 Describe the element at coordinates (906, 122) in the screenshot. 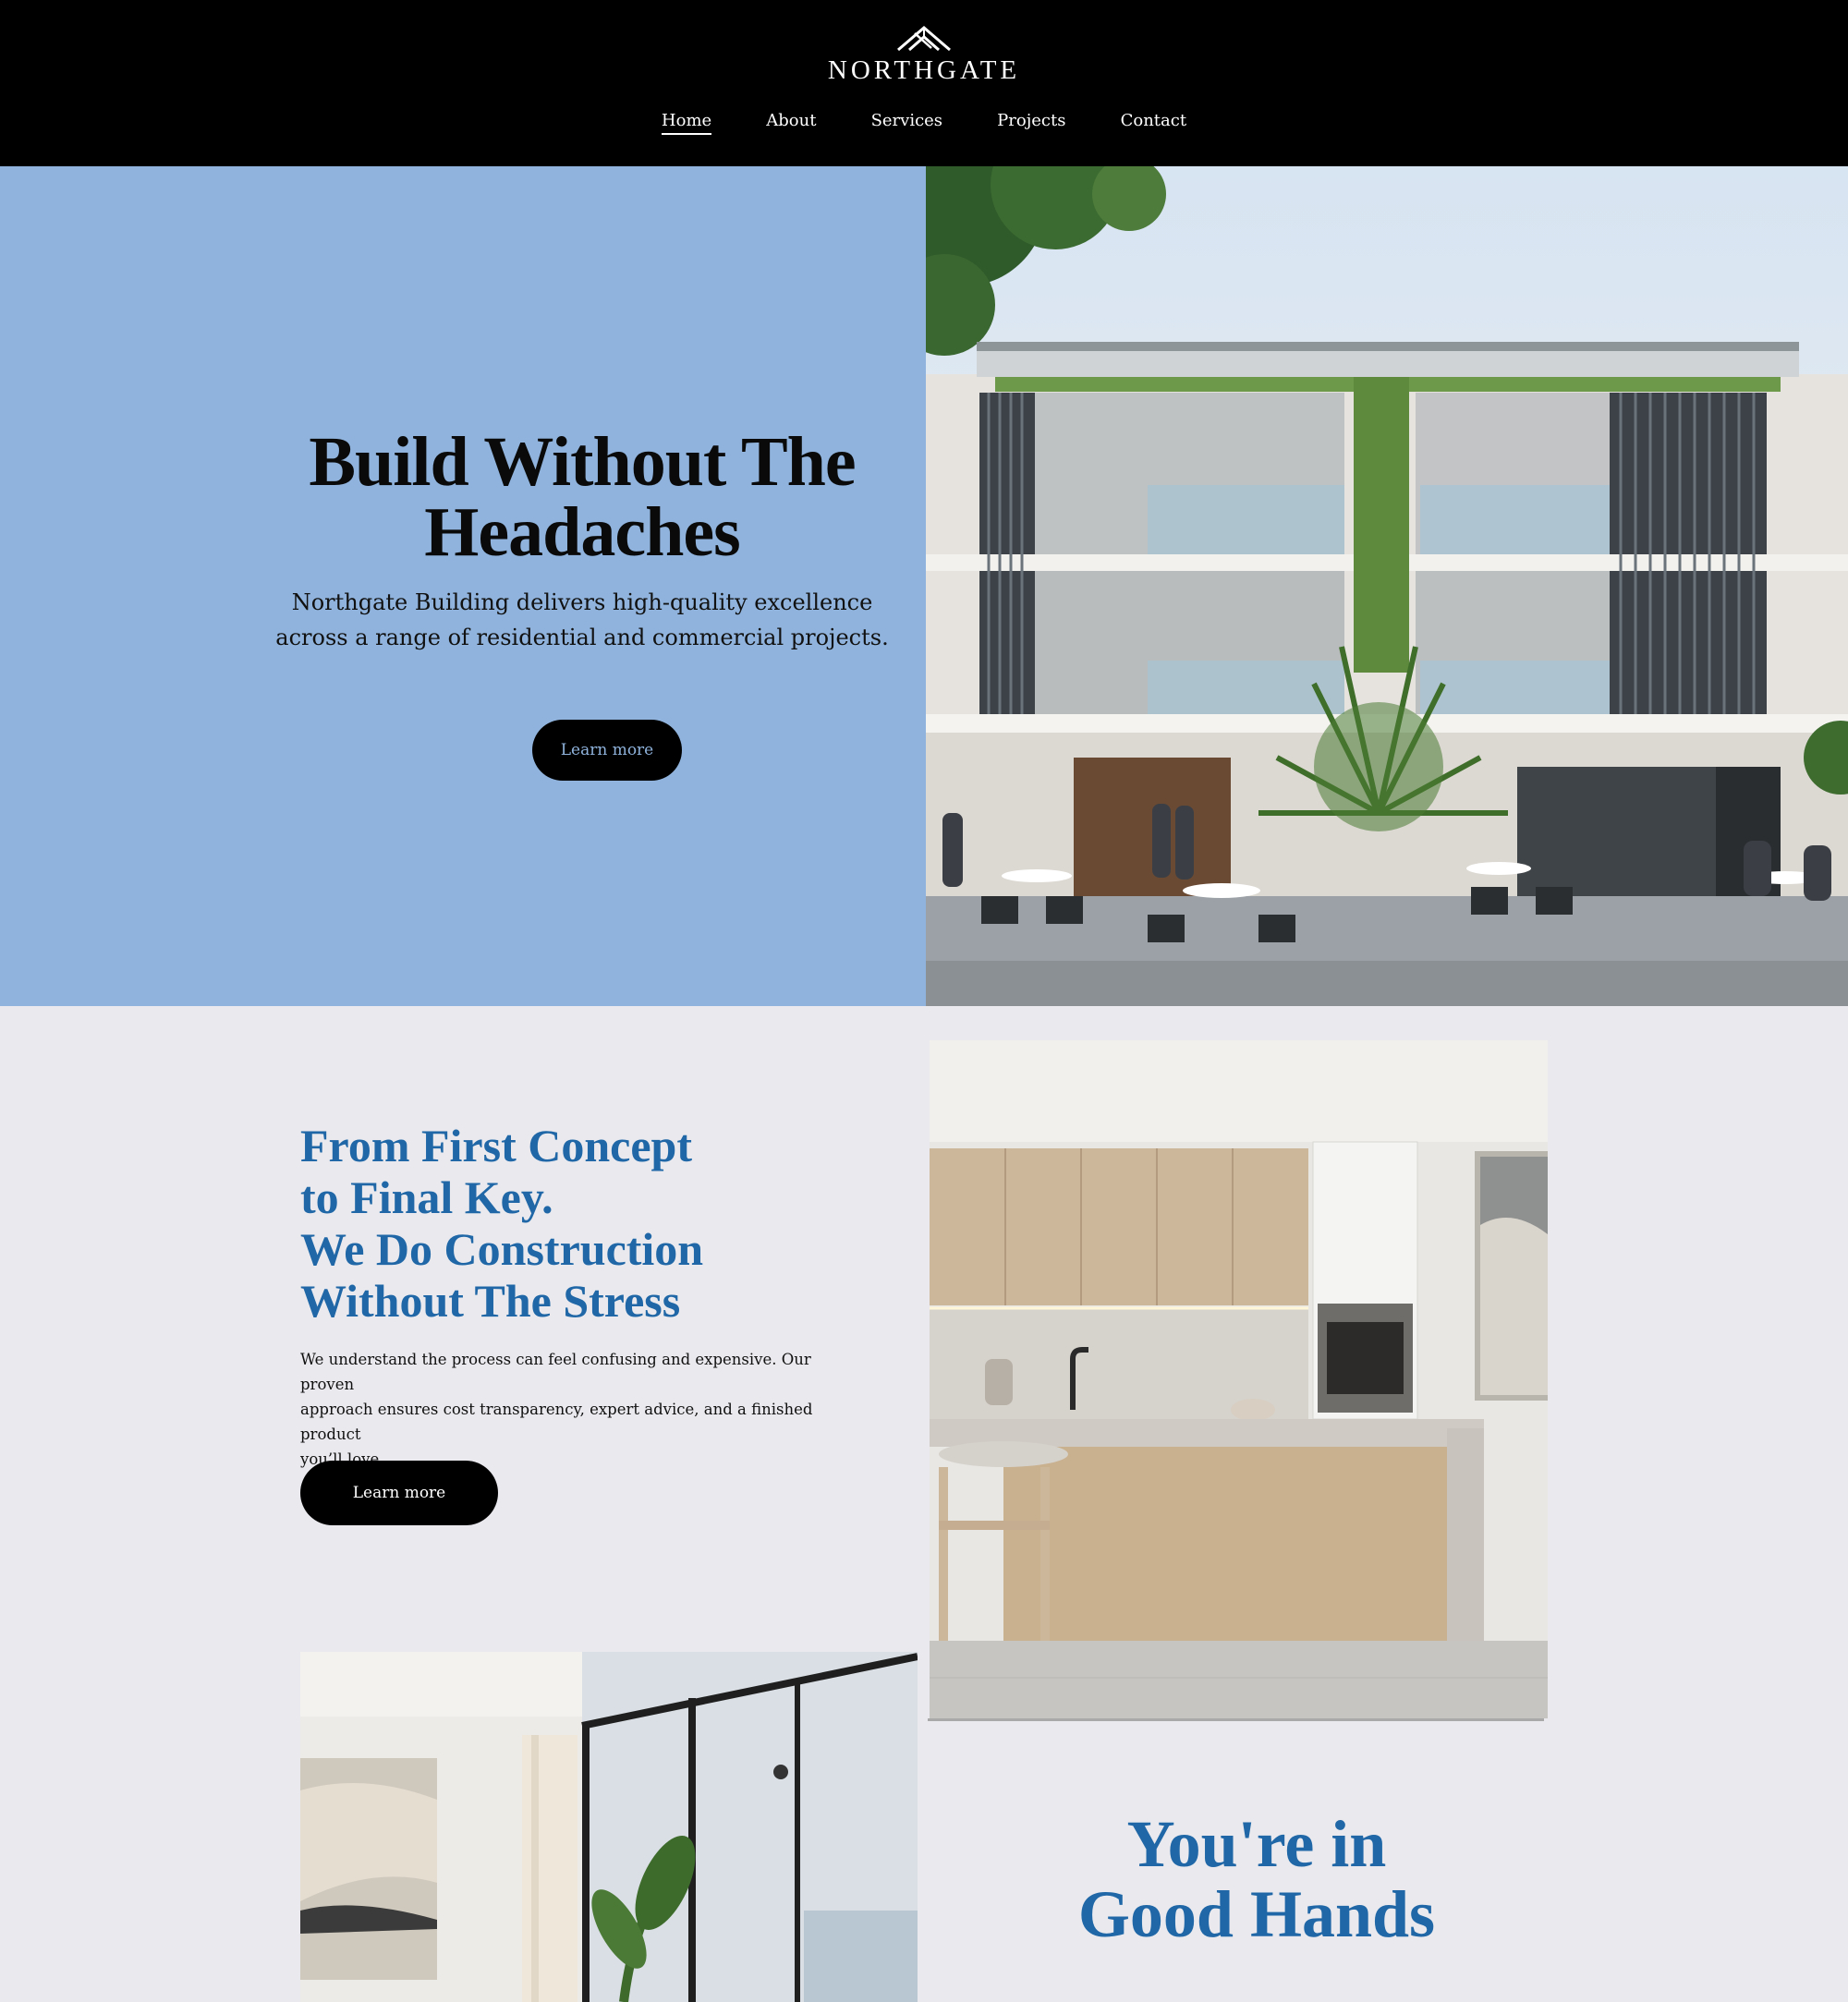

I see `nav-services: Services` at that location.